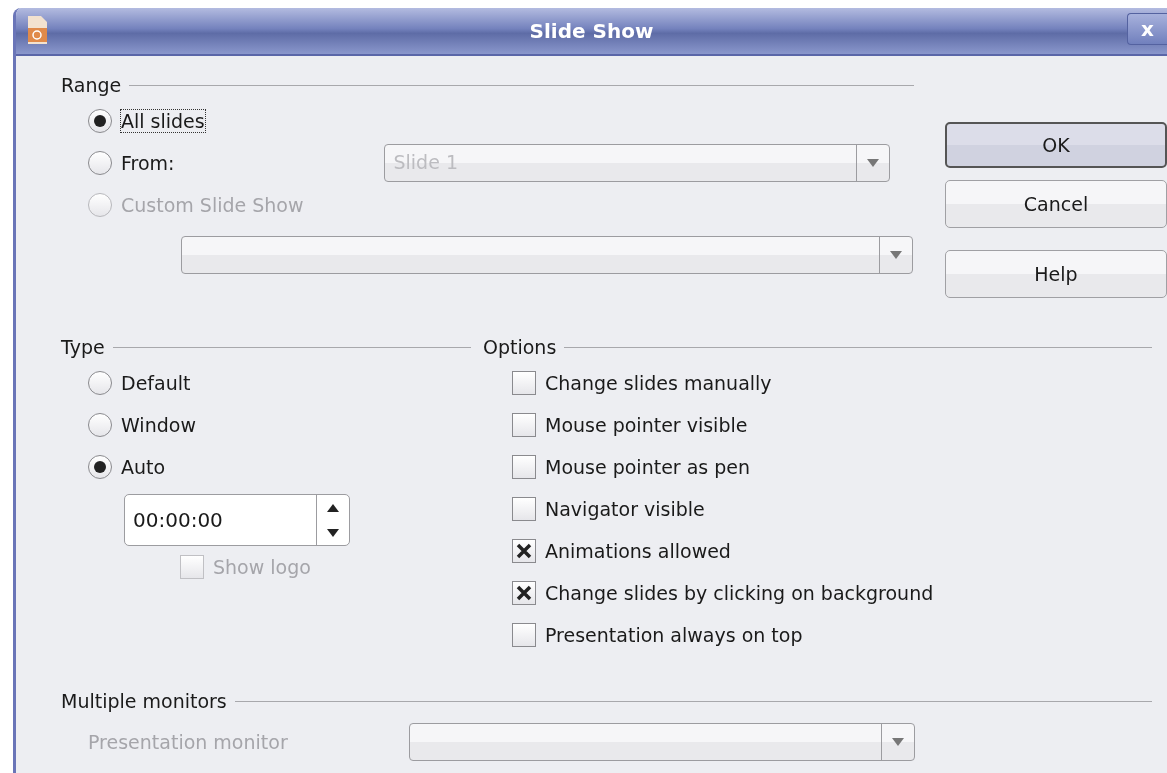 This screenshot has width=1167, height=773. Describe the element at coordinates (658, 383) in the screenshot. I see `checkbox-label: Change slides manually` at that location.